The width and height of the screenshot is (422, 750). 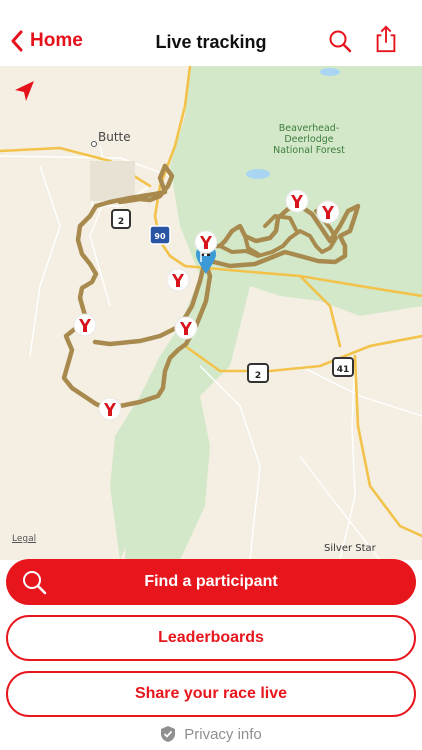 What do you see at coordinates (350, 548) in the screenshot?
I see `town-label: Silver Star` at bounding box center [350, 548].